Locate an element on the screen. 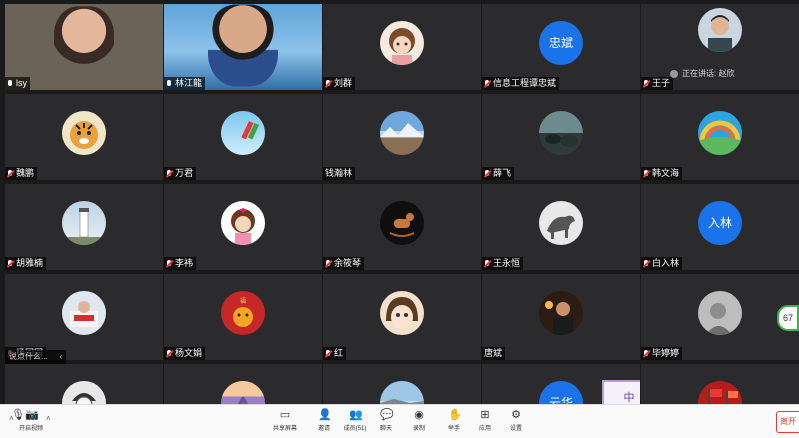 Image resolution: width=799 pixels, height=438 pixels. participant-tile: 林江龍 is located at coordinates (243, 47).